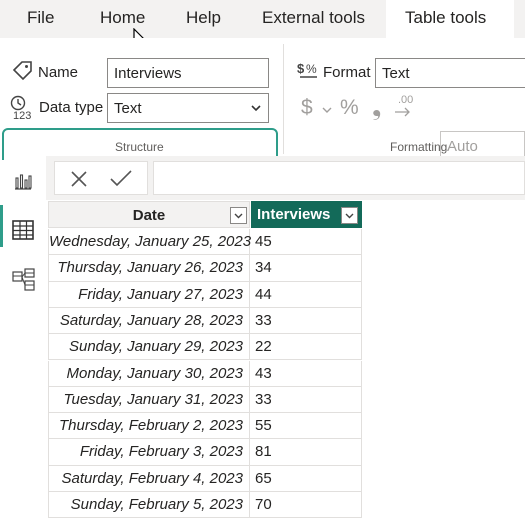 The height and width of the screenshot is (518, 525). I want to click on commit-check-icon, so click(121, 179).